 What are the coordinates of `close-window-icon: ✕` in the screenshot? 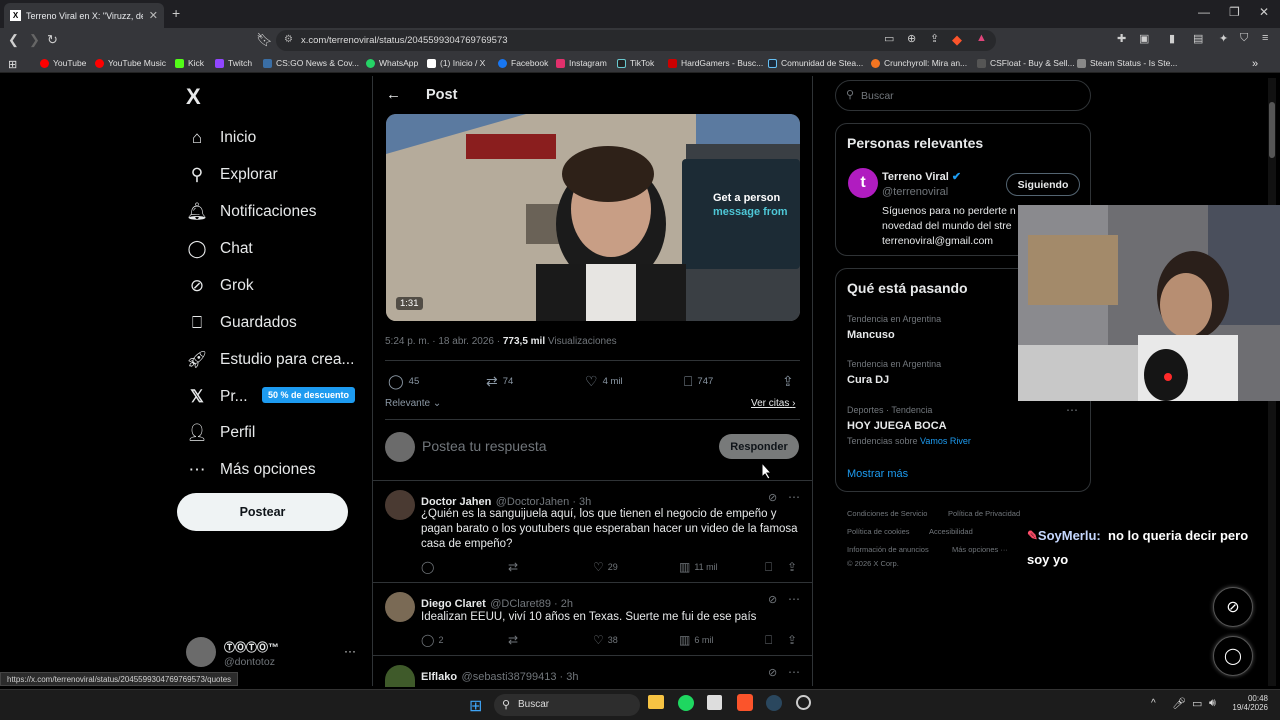 It's located at (1264, 12).